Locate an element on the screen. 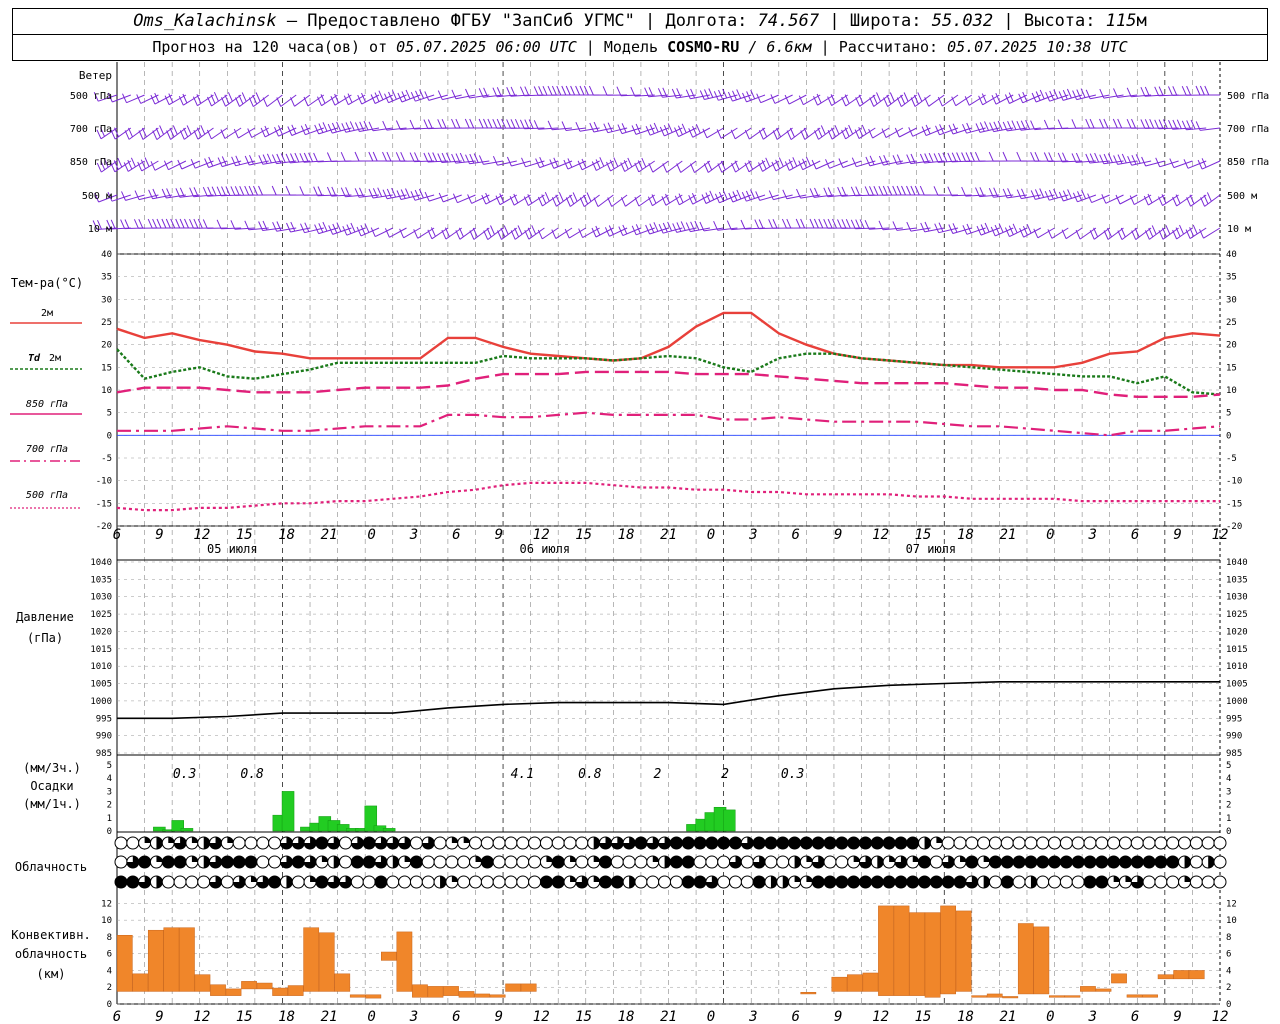 This screenshot has width=1280, height=1024. conv-tick-label: 4 is located at coordinates (109, 971).